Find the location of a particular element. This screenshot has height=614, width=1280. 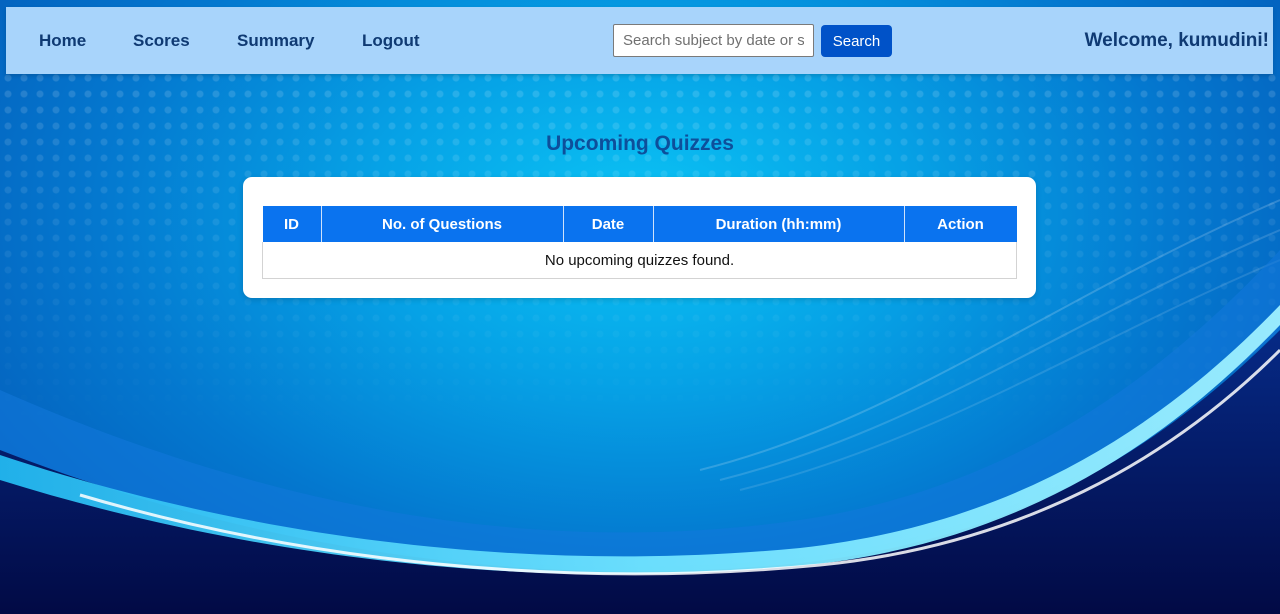

nav-link-summary: Summary is located at coordinates (275, 41).